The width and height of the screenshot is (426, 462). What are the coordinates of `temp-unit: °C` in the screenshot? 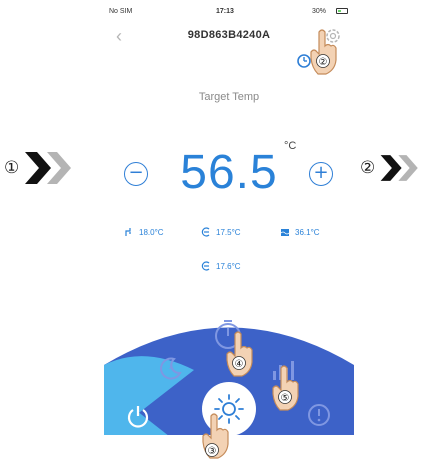 It's located at (290, 146).